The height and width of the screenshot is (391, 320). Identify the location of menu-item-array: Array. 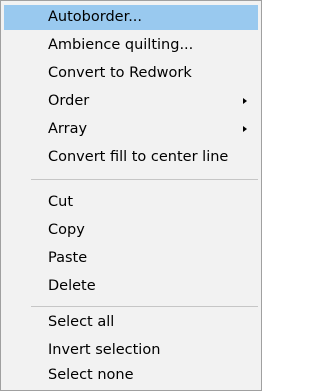
(131, 129).